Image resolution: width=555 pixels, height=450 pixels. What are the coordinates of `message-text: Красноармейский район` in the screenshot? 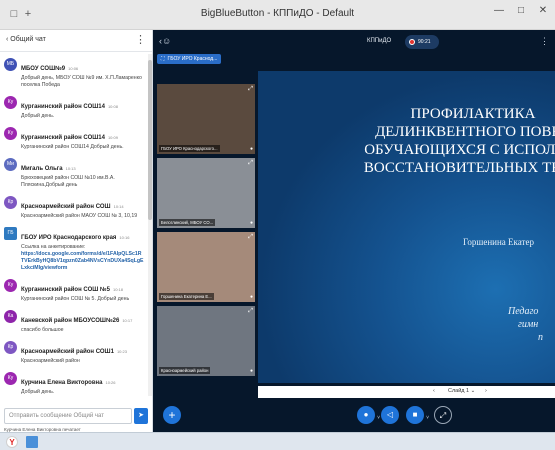 It's located at (50, 361).